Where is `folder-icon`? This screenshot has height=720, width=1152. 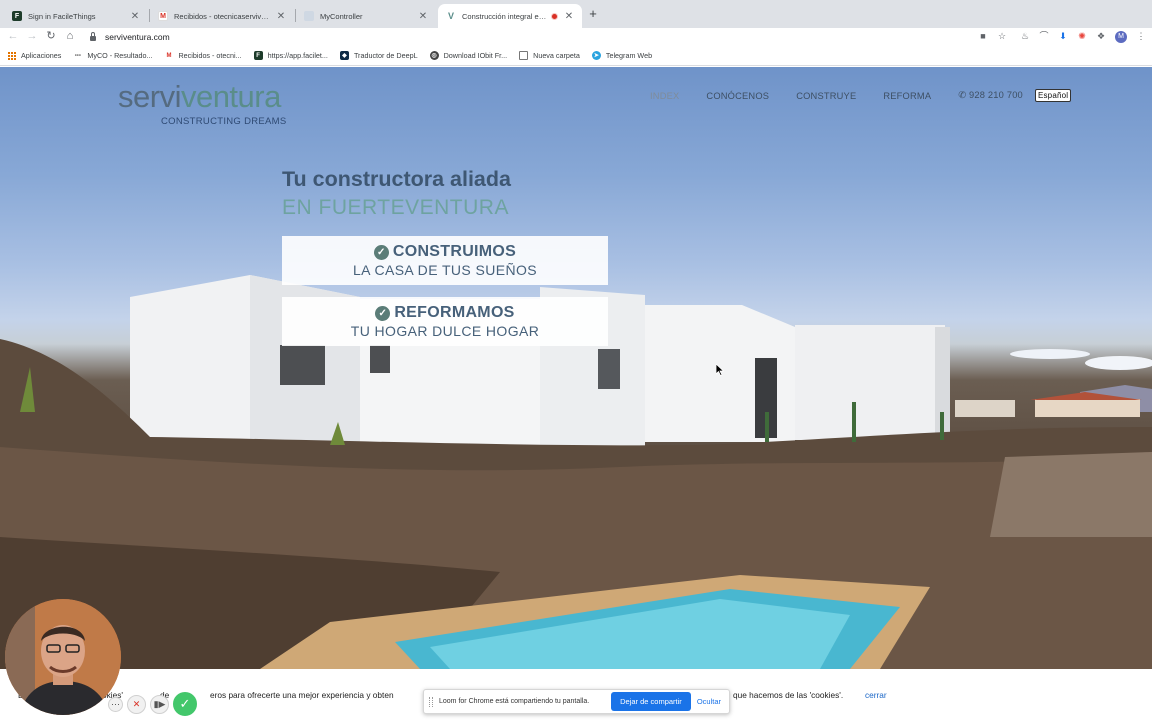 folder-icon is located at coordinates (524, 55).